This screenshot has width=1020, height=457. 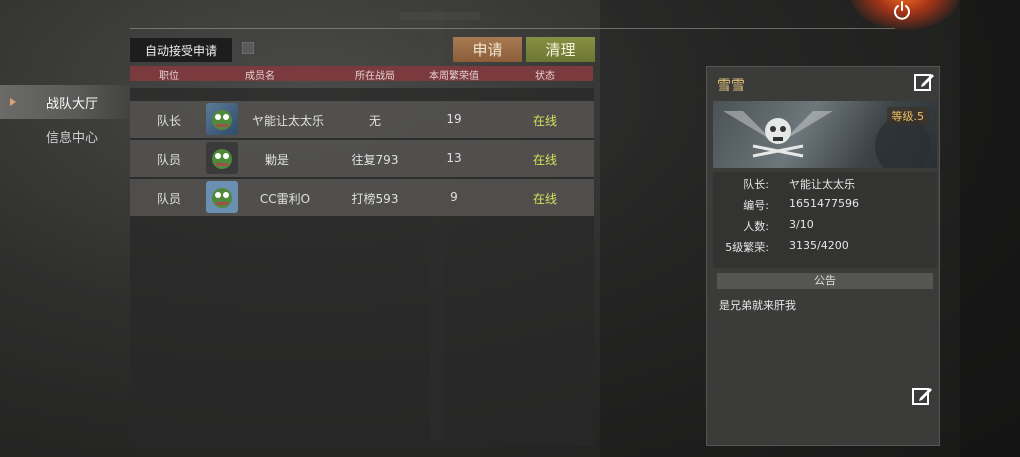 I want to click on clean-button: 清理, so click(x=560, y=49).